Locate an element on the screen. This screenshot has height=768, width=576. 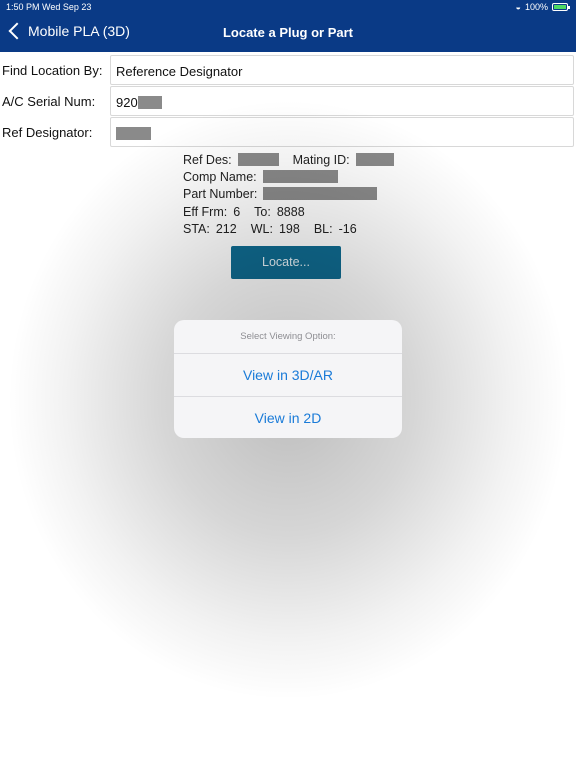
eff-frm-label: Eff Frm: is located at coordinates (205, 211).